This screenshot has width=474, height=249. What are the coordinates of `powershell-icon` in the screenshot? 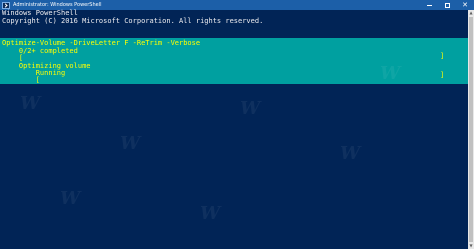 It's located at (6, 5).